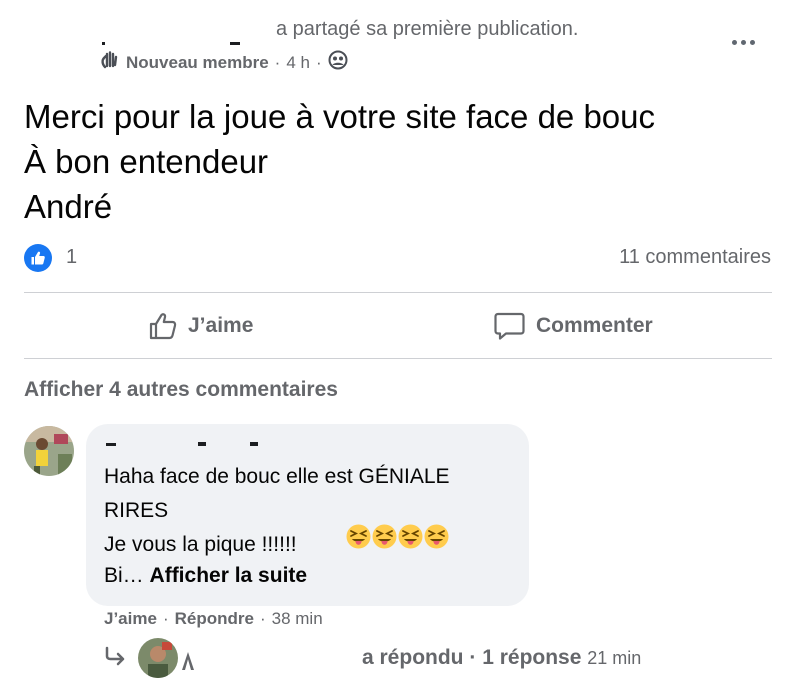 The image size is (800, 678). What do you see at coordinates (221, 325) in the screenshot?
I see `like-button-label: J’aime` at bounding box center [221, 325].